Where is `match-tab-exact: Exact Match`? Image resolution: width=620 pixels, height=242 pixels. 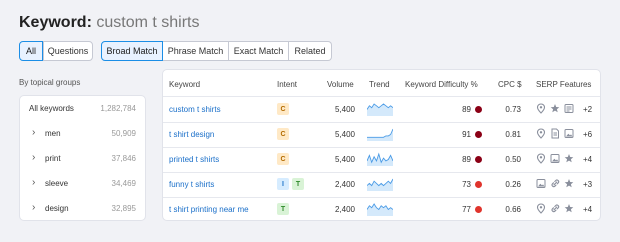
match-tab-exact: Exact Match is located at coordinates (259, 51).